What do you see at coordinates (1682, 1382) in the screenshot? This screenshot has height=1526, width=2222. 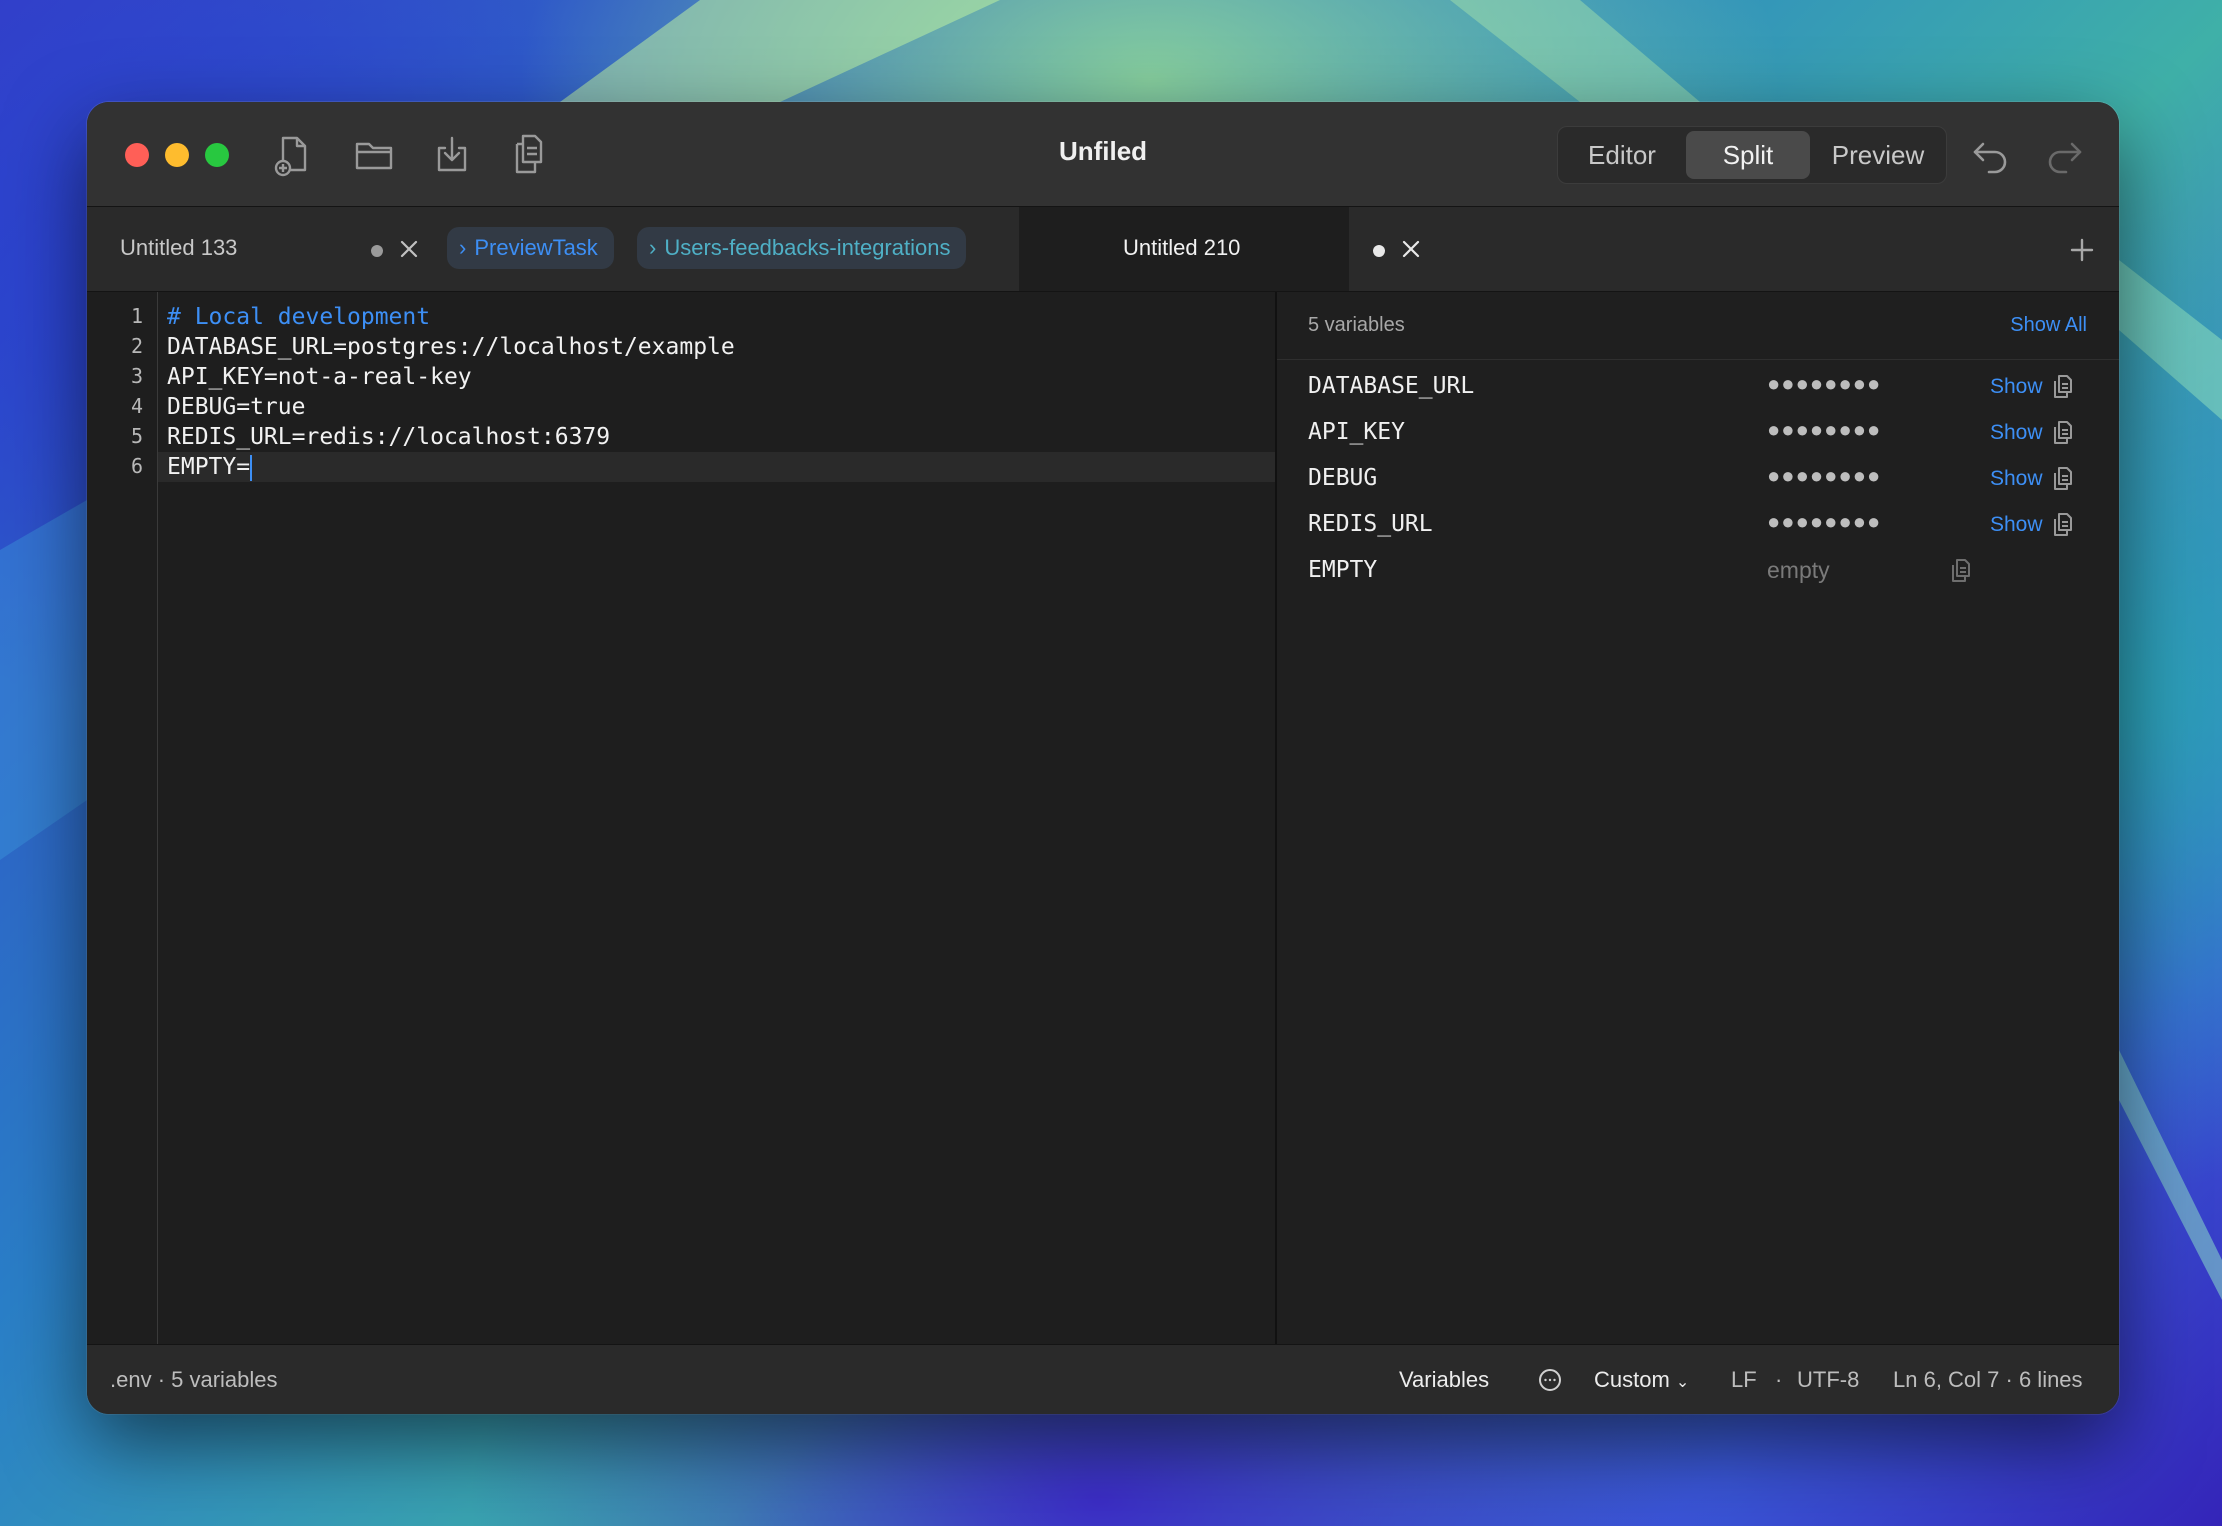 I see `chevron-down-icon: ⌄` at bounding box center [1682, 1382].